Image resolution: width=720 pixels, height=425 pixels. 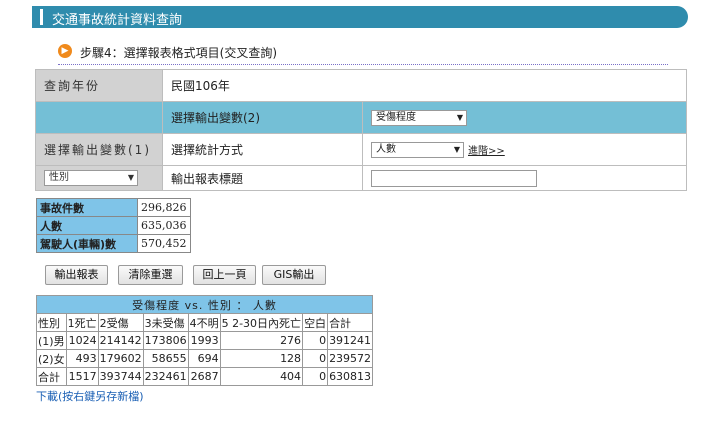 What do you see at coordinates (360, 17) in the screenshot?
I see `page-header: 交通事故統計資料查詢` at bounding box center [360, 17].